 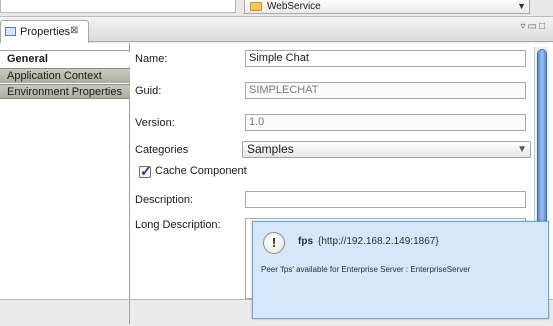 What do you see at coordinates (65, 312) in the screenshot?
I see `bottom-bar-left` at bounding box center [65, 312].